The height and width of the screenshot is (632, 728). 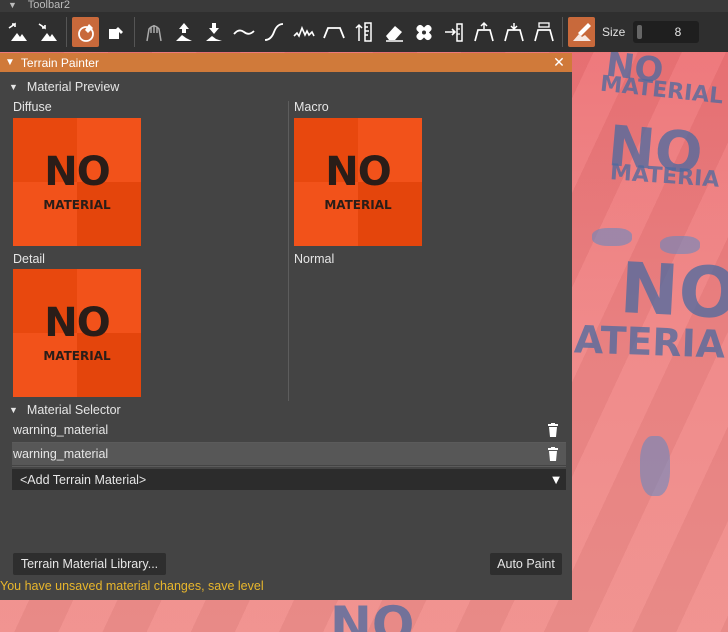 What do you see at coordinates (115, 32) in the screenshot?
I see `eraser-brush-icon` at bounding box center [115, 32].